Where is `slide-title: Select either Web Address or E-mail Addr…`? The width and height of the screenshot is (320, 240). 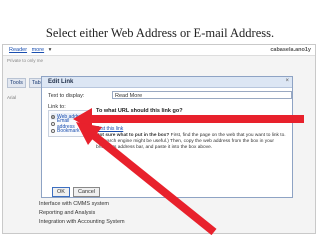
slide-title: Select either Web Address or E-mail Addr… is located at coordinates (160, 33).